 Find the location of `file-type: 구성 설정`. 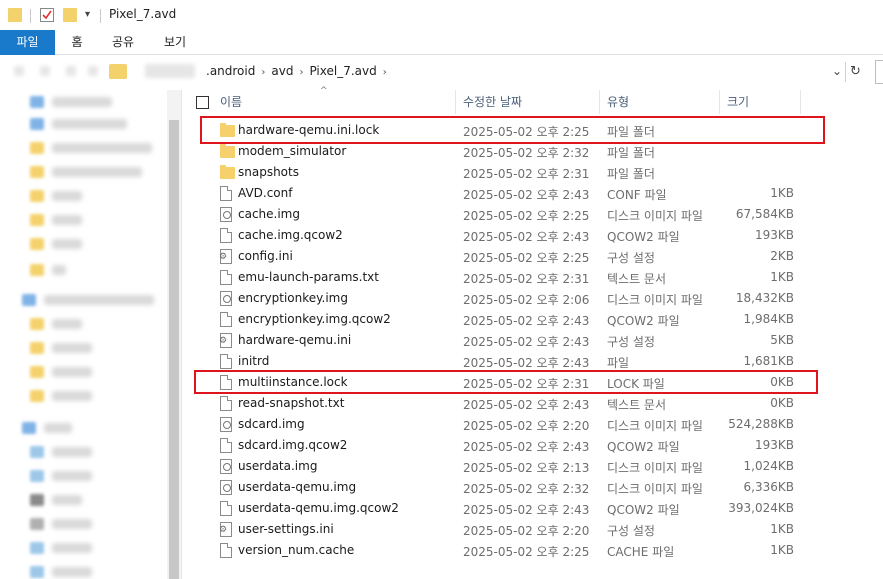

file-type: 구성 설정 is located at coordinates (631, 258).